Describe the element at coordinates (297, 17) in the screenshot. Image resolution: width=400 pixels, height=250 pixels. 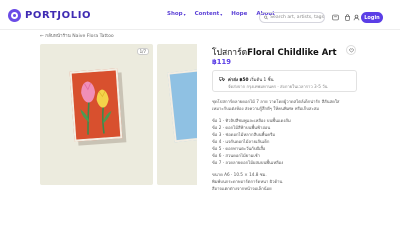
I see `search-placeholder: Search art, artists, tags` at that location.